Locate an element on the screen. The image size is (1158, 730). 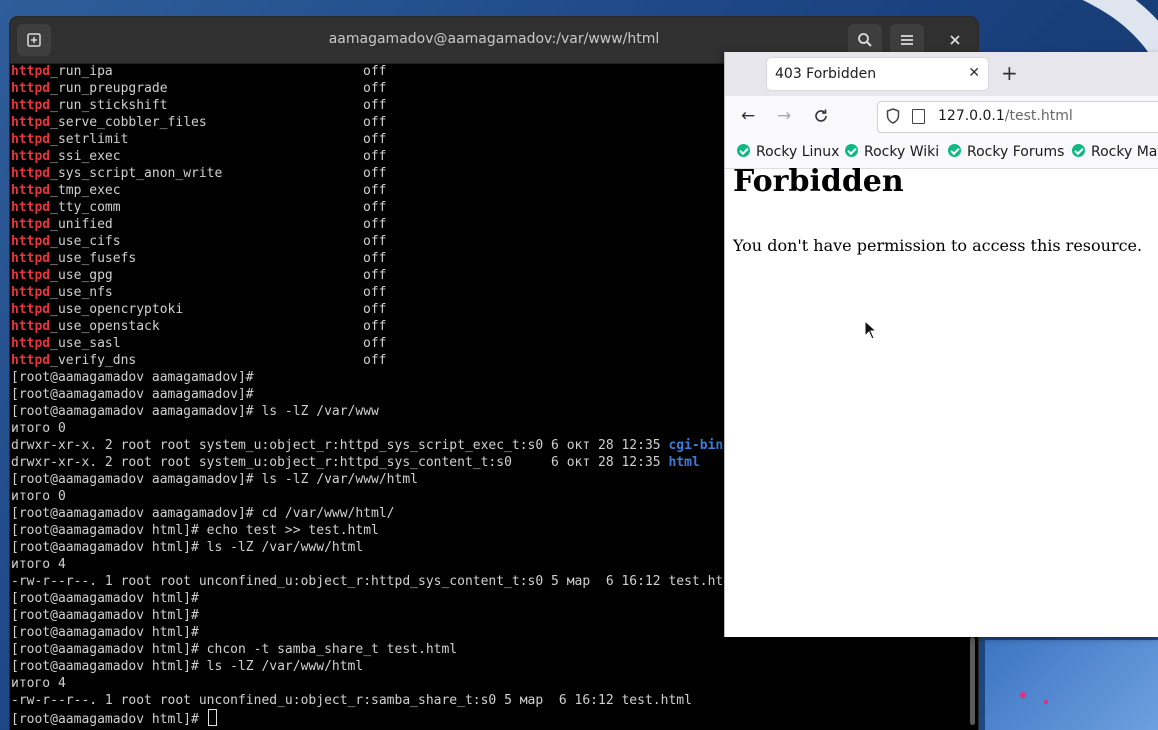
boolean-suffix: _run_ipa is located at coordinates (81, 71).